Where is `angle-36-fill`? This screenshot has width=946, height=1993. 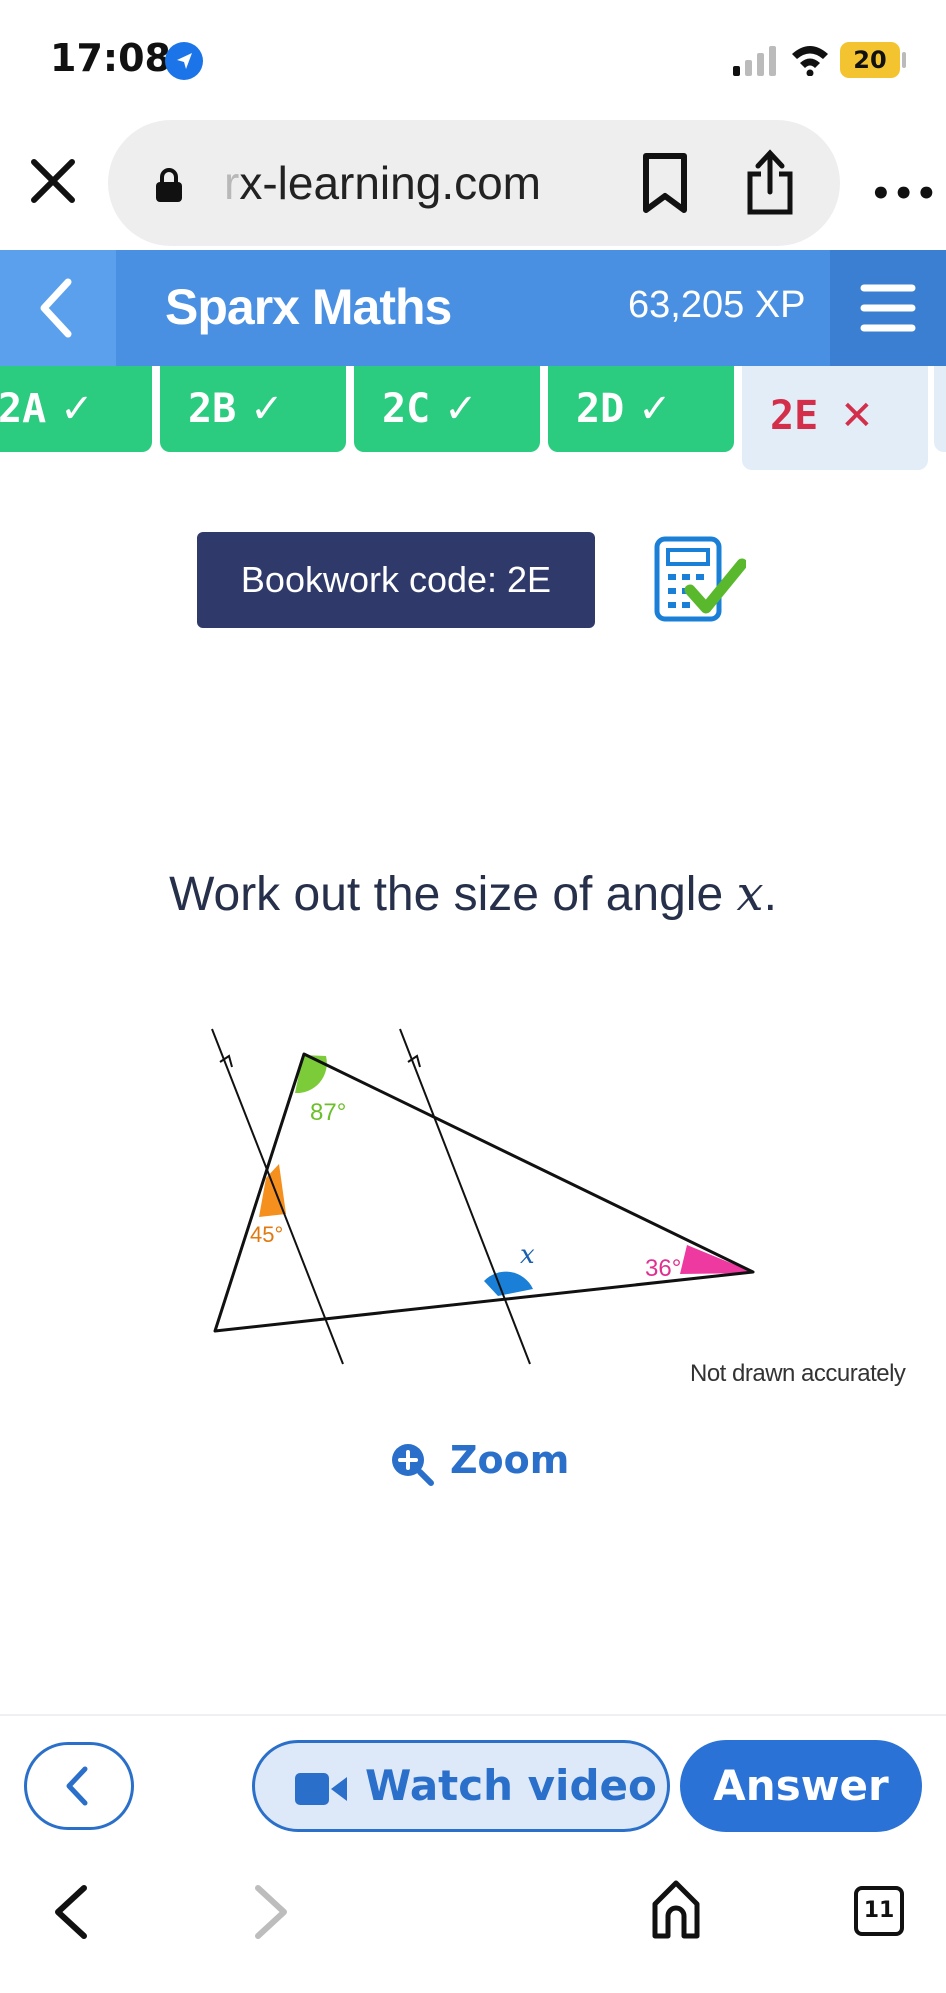 angle-36-fill is located at coordinates (717, 1259).